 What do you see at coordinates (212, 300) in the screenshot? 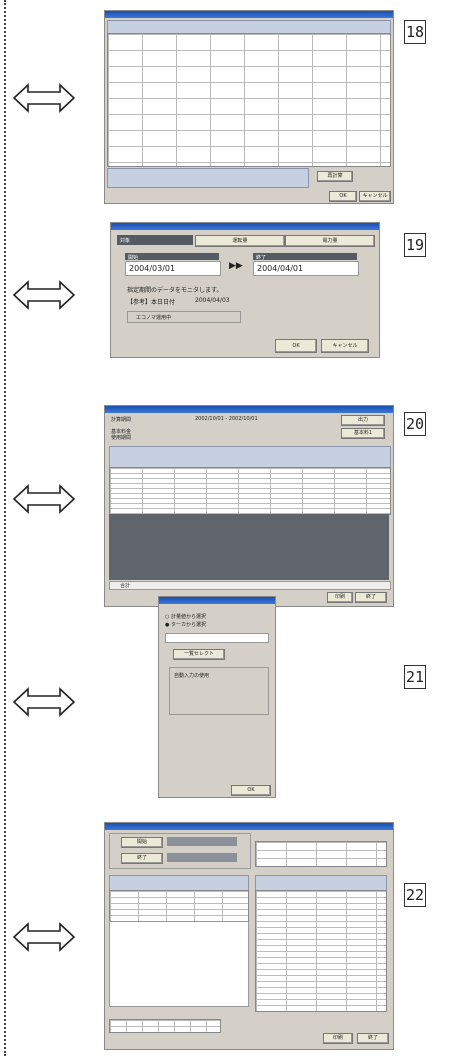
I see `reference-date: 2004/04/03` at bounding box center [212, 300].